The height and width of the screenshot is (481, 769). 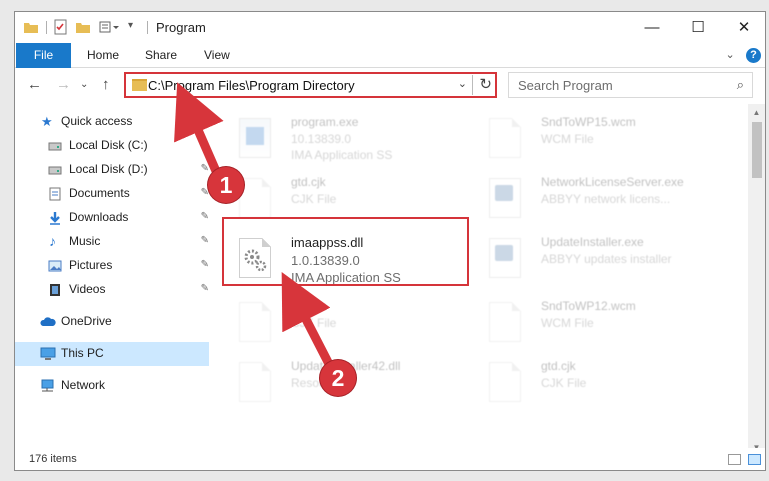 What do you see at coordinates (342, 155) in the screenshot?
I see `file-description: IMA Application SS` at bounding box center [342, 155].